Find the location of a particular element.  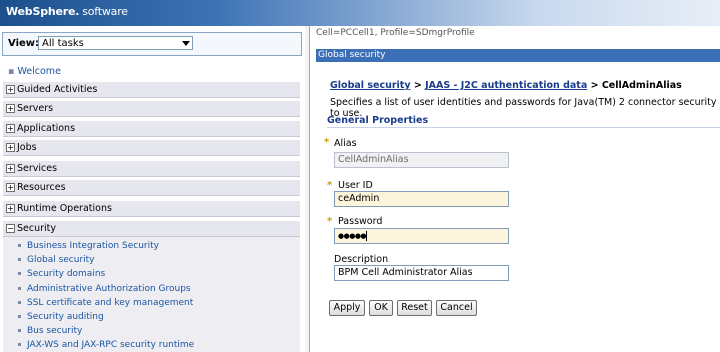

nav-category-label: Jobs is located at coordinates (27, 147).